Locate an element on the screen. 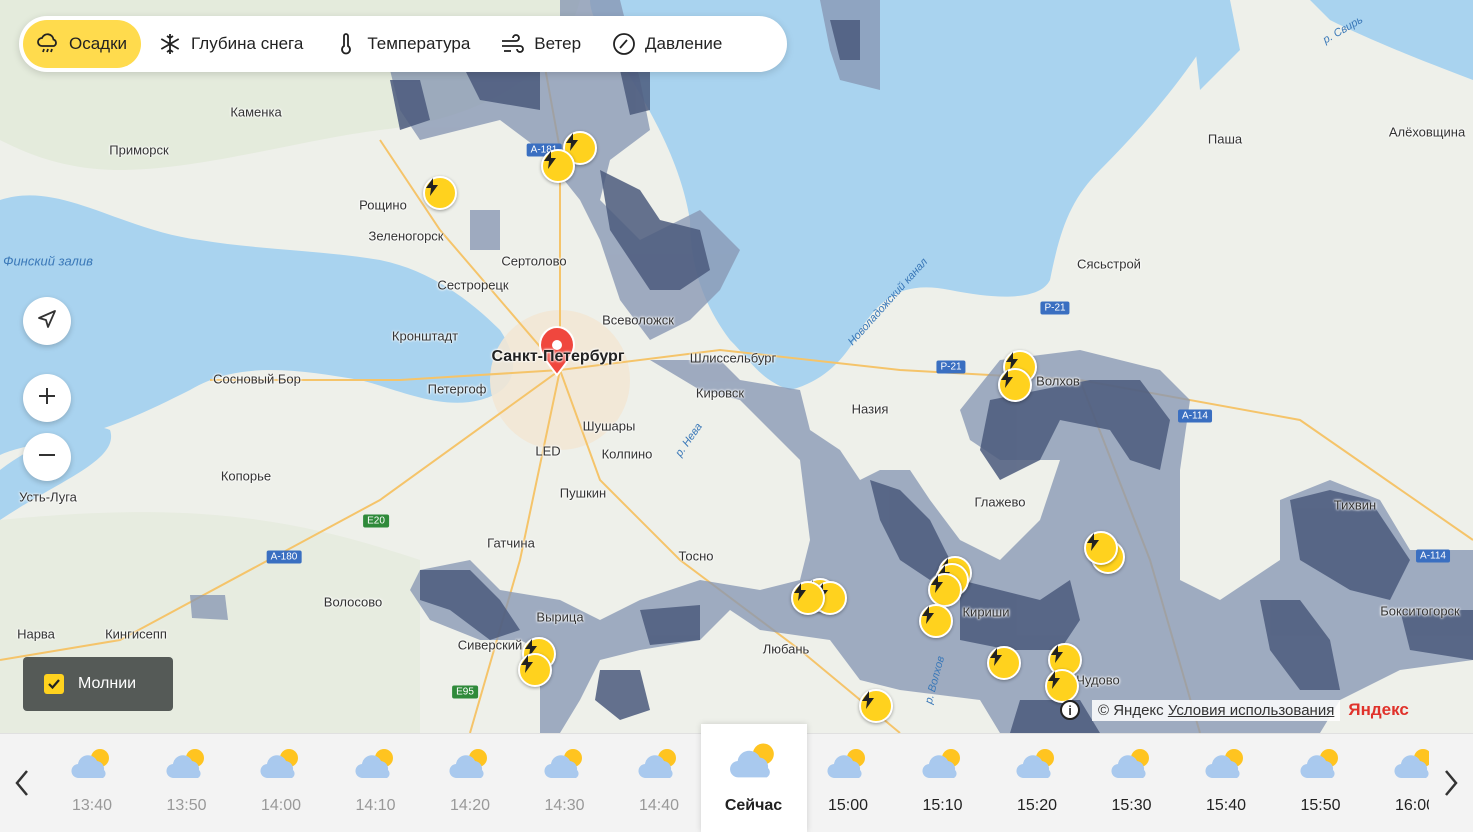  road-badge: E95 is located at coordinates (465, 692).